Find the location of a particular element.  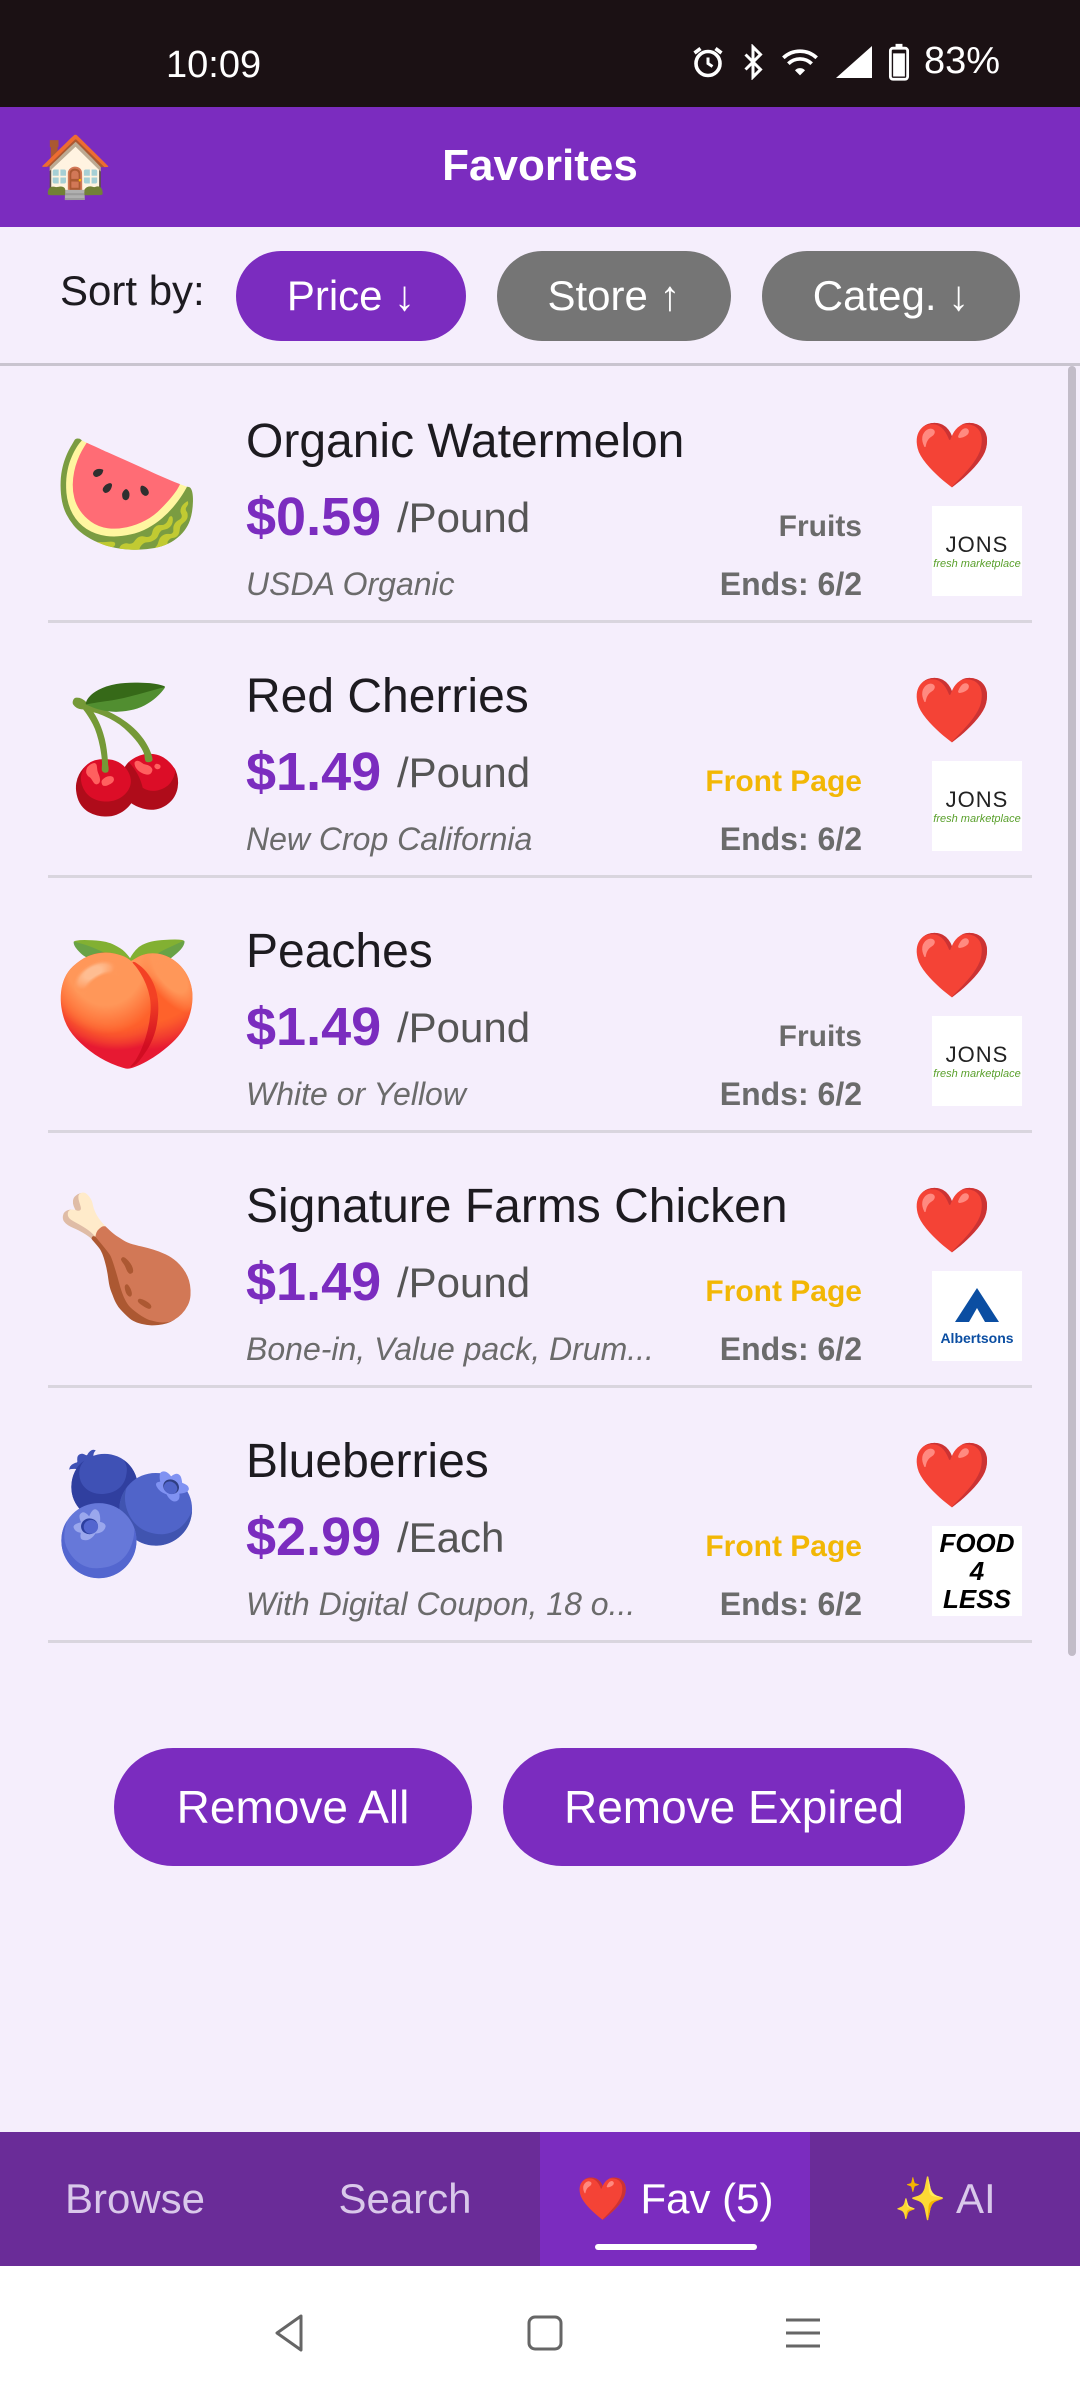

store-logo-food4less: FOOD 4 LESS is located at coordinates (977, 1571).